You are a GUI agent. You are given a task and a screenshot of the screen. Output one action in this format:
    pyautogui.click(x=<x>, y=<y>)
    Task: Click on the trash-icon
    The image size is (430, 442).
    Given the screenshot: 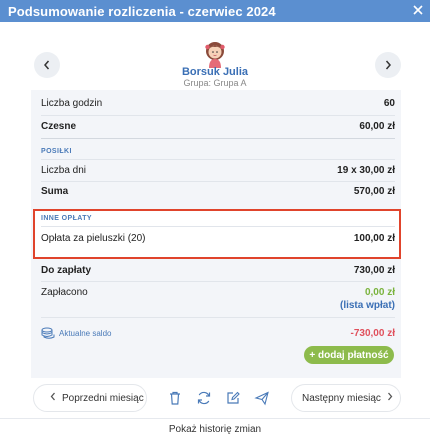 What is the action you would take?
    pyautogui.click(x=175, y=398)
    